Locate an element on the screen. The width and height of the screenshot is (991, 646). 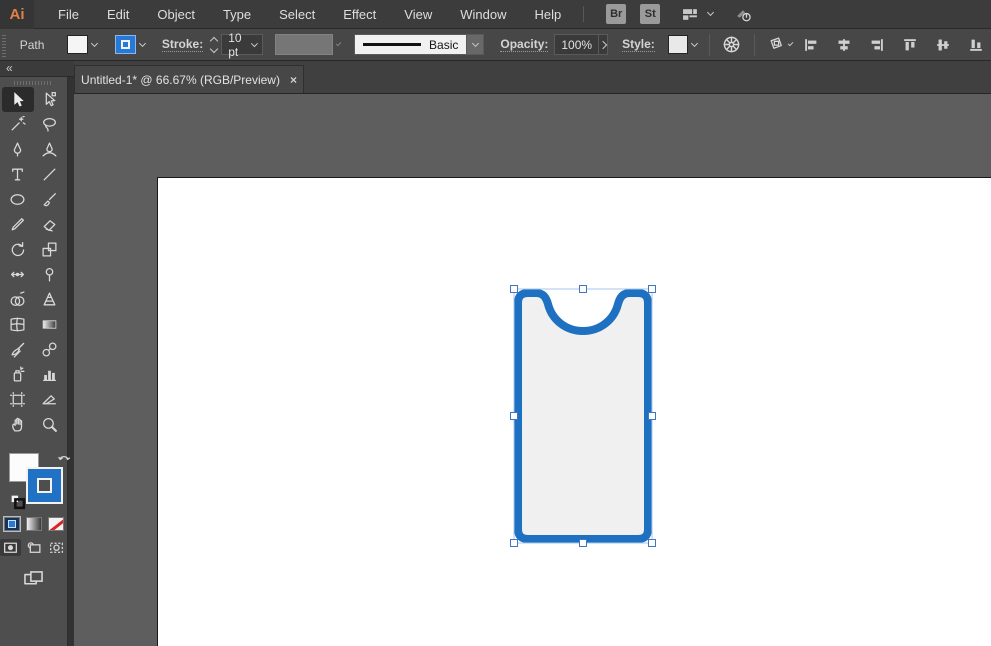
gradient-tool is located at coordinates (50, 324).